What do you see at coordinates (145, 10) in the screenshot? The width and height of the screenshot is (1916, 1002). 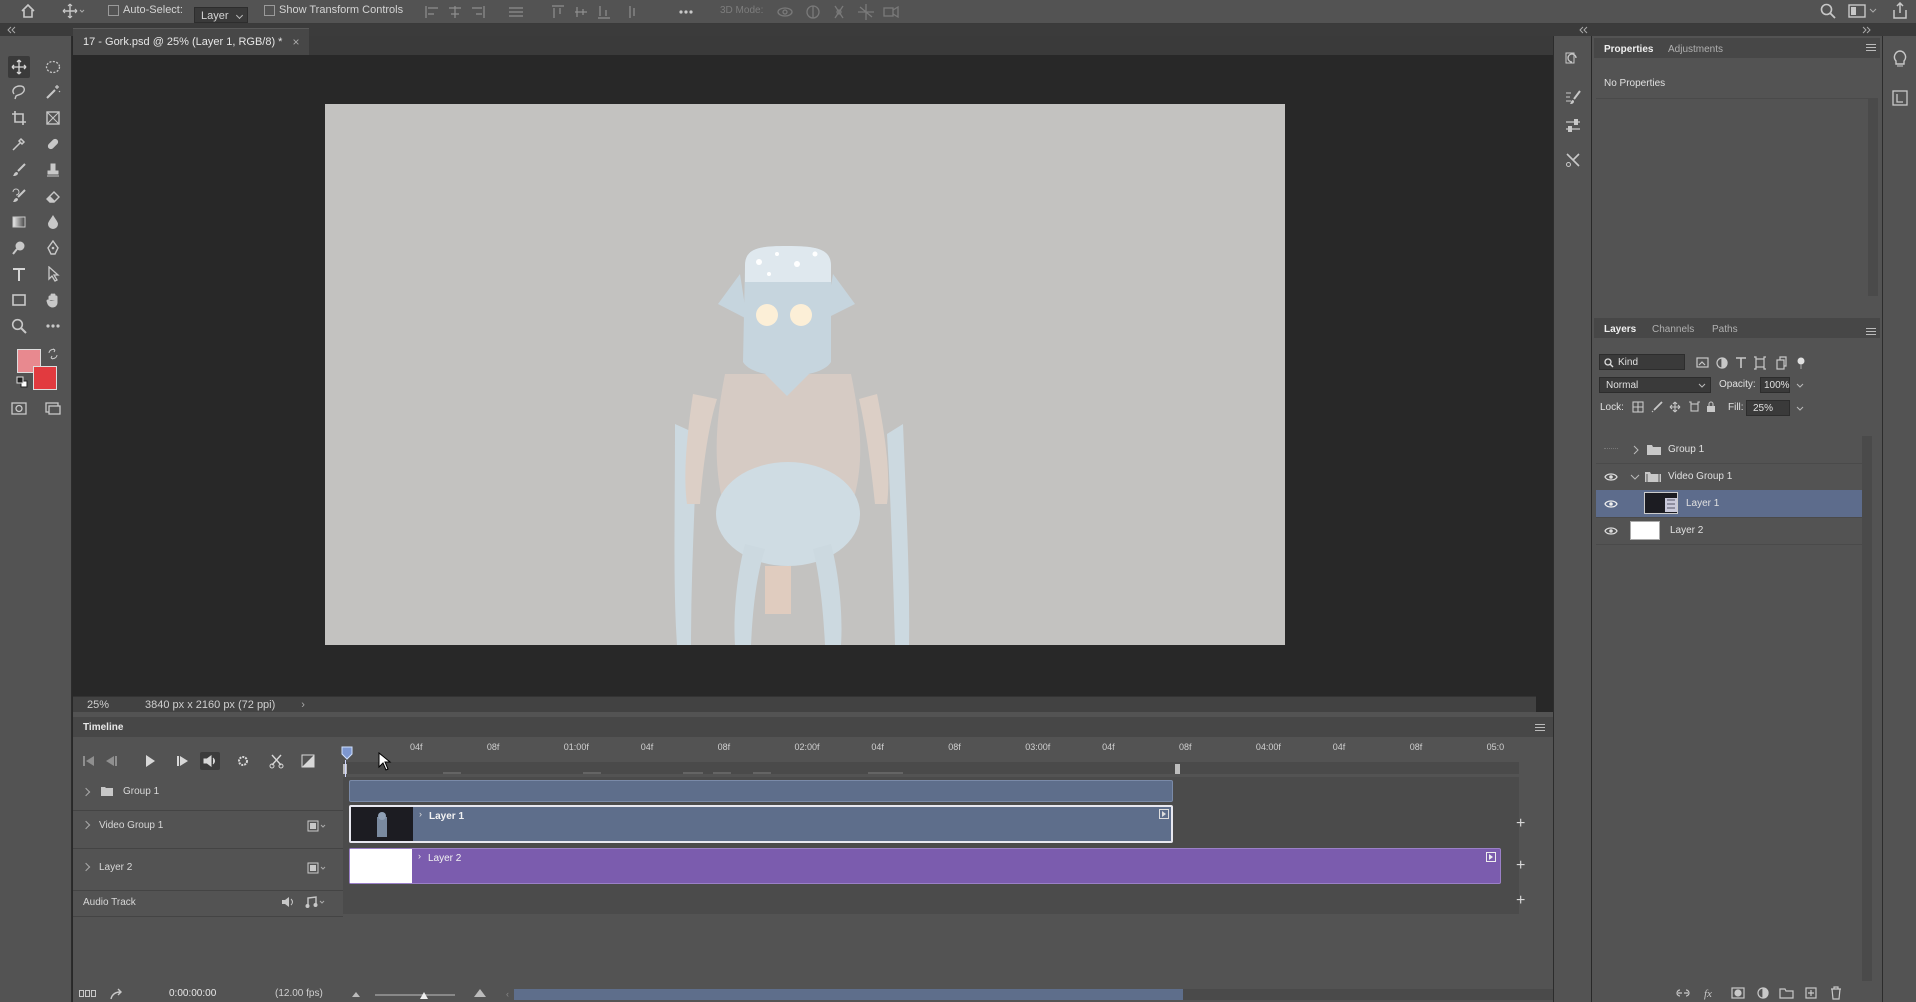 I see `auto-select-checkbox: Auto-Select:` at bounding box center [145, 10].